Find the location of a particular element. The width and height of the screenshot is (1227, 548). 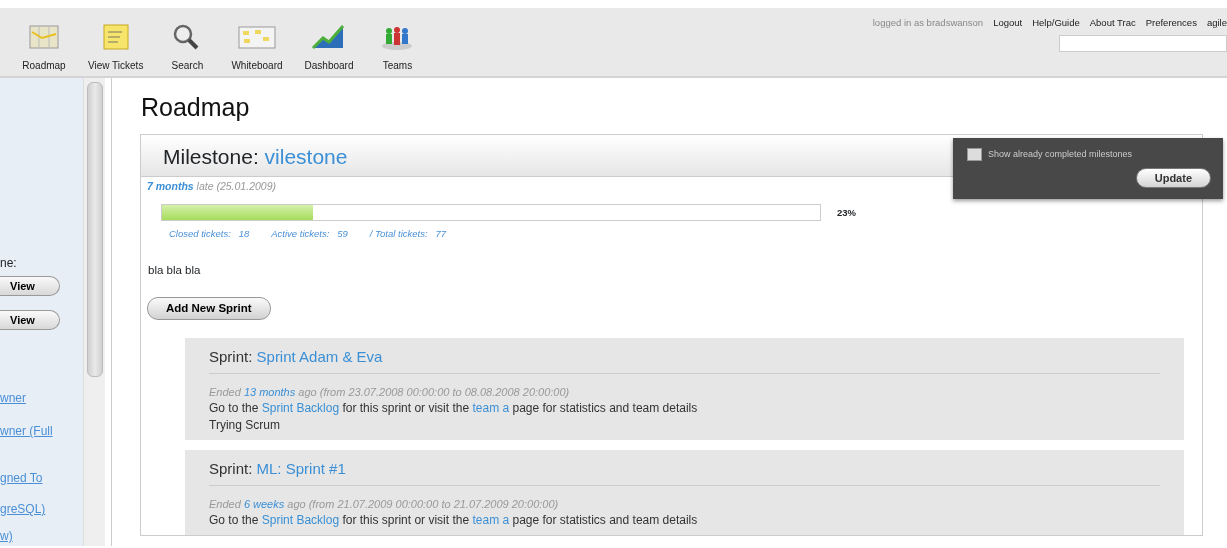

sprint-dates: Ended 13 months ago (from 23.07.2008 00:00:00 to 08.08.2008 20:00:00) is located at coordinates (390, 392).